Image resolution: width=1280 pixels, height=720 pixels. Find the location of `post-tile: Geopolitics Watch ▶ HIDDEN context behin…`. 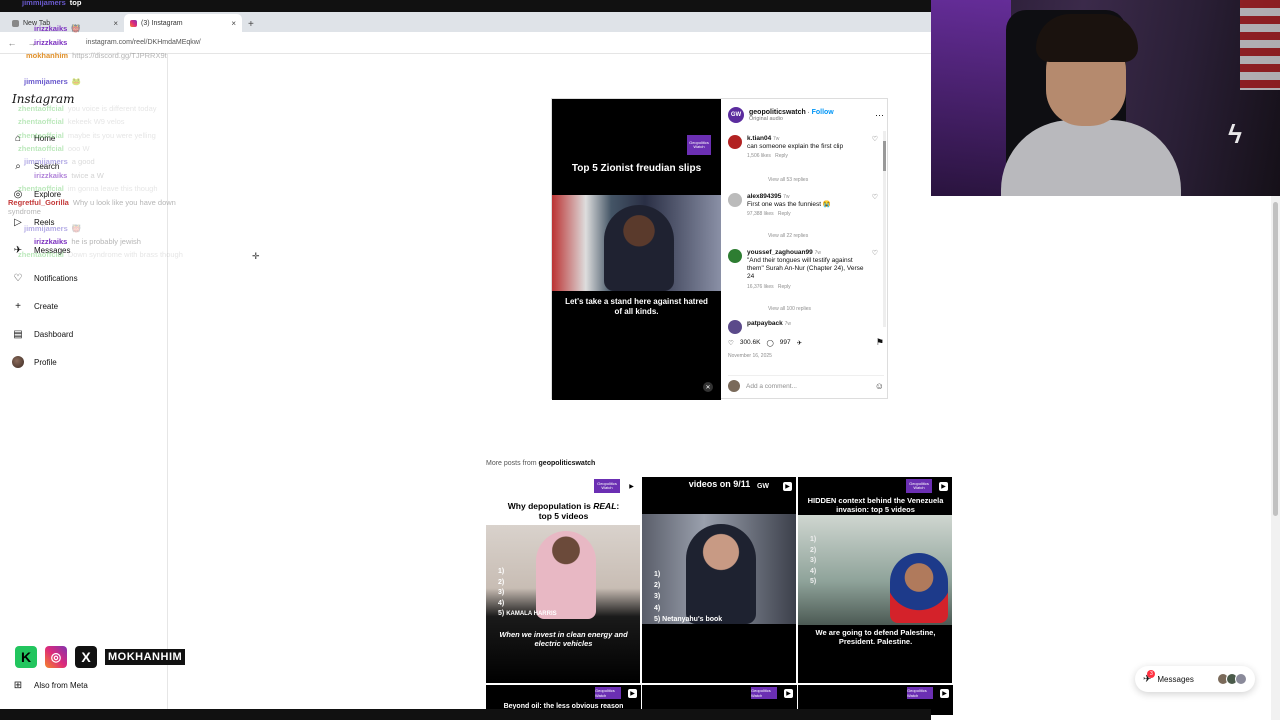

post-tile: Geopolitics Watch ▶ HIDDEN context behin… is located at coordinates (875, 580).